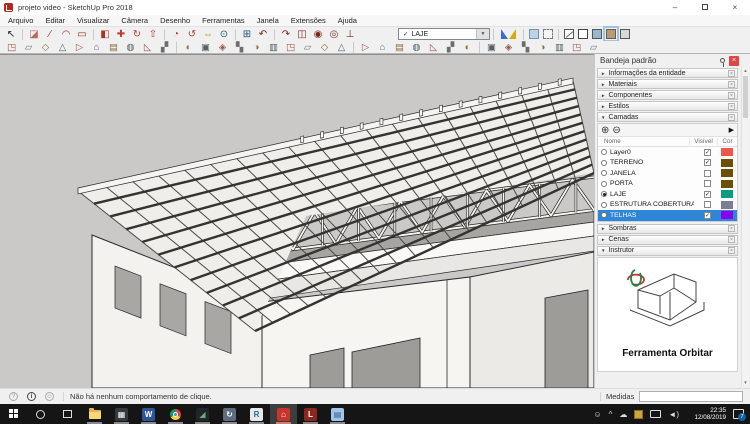 This screenshot has width=750, height=424. I want to click on orbit-tool-icon: ↺, so click(192, 34).